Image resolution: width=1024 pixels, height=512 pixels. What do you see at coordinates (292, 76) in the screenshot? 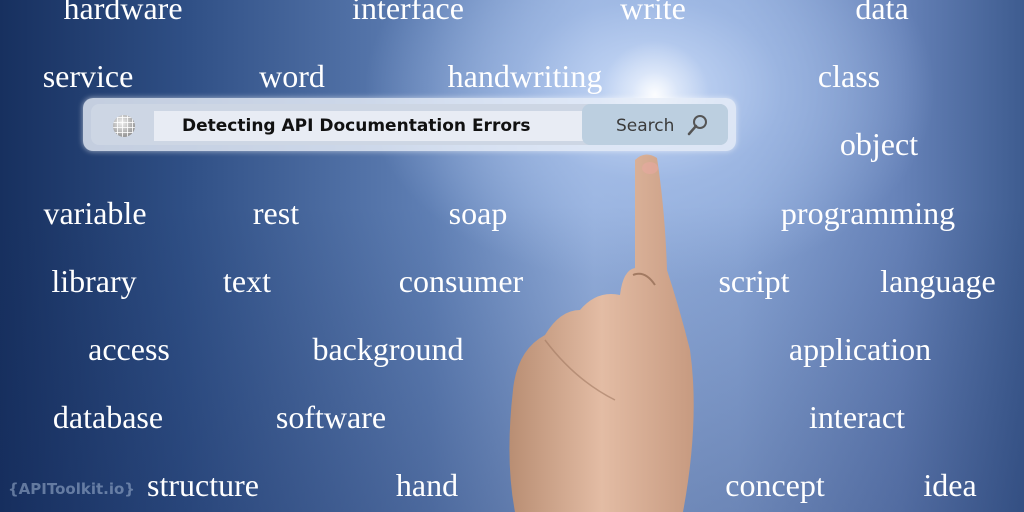
I see `keyword-word: word` at bounding box center [292, 76].